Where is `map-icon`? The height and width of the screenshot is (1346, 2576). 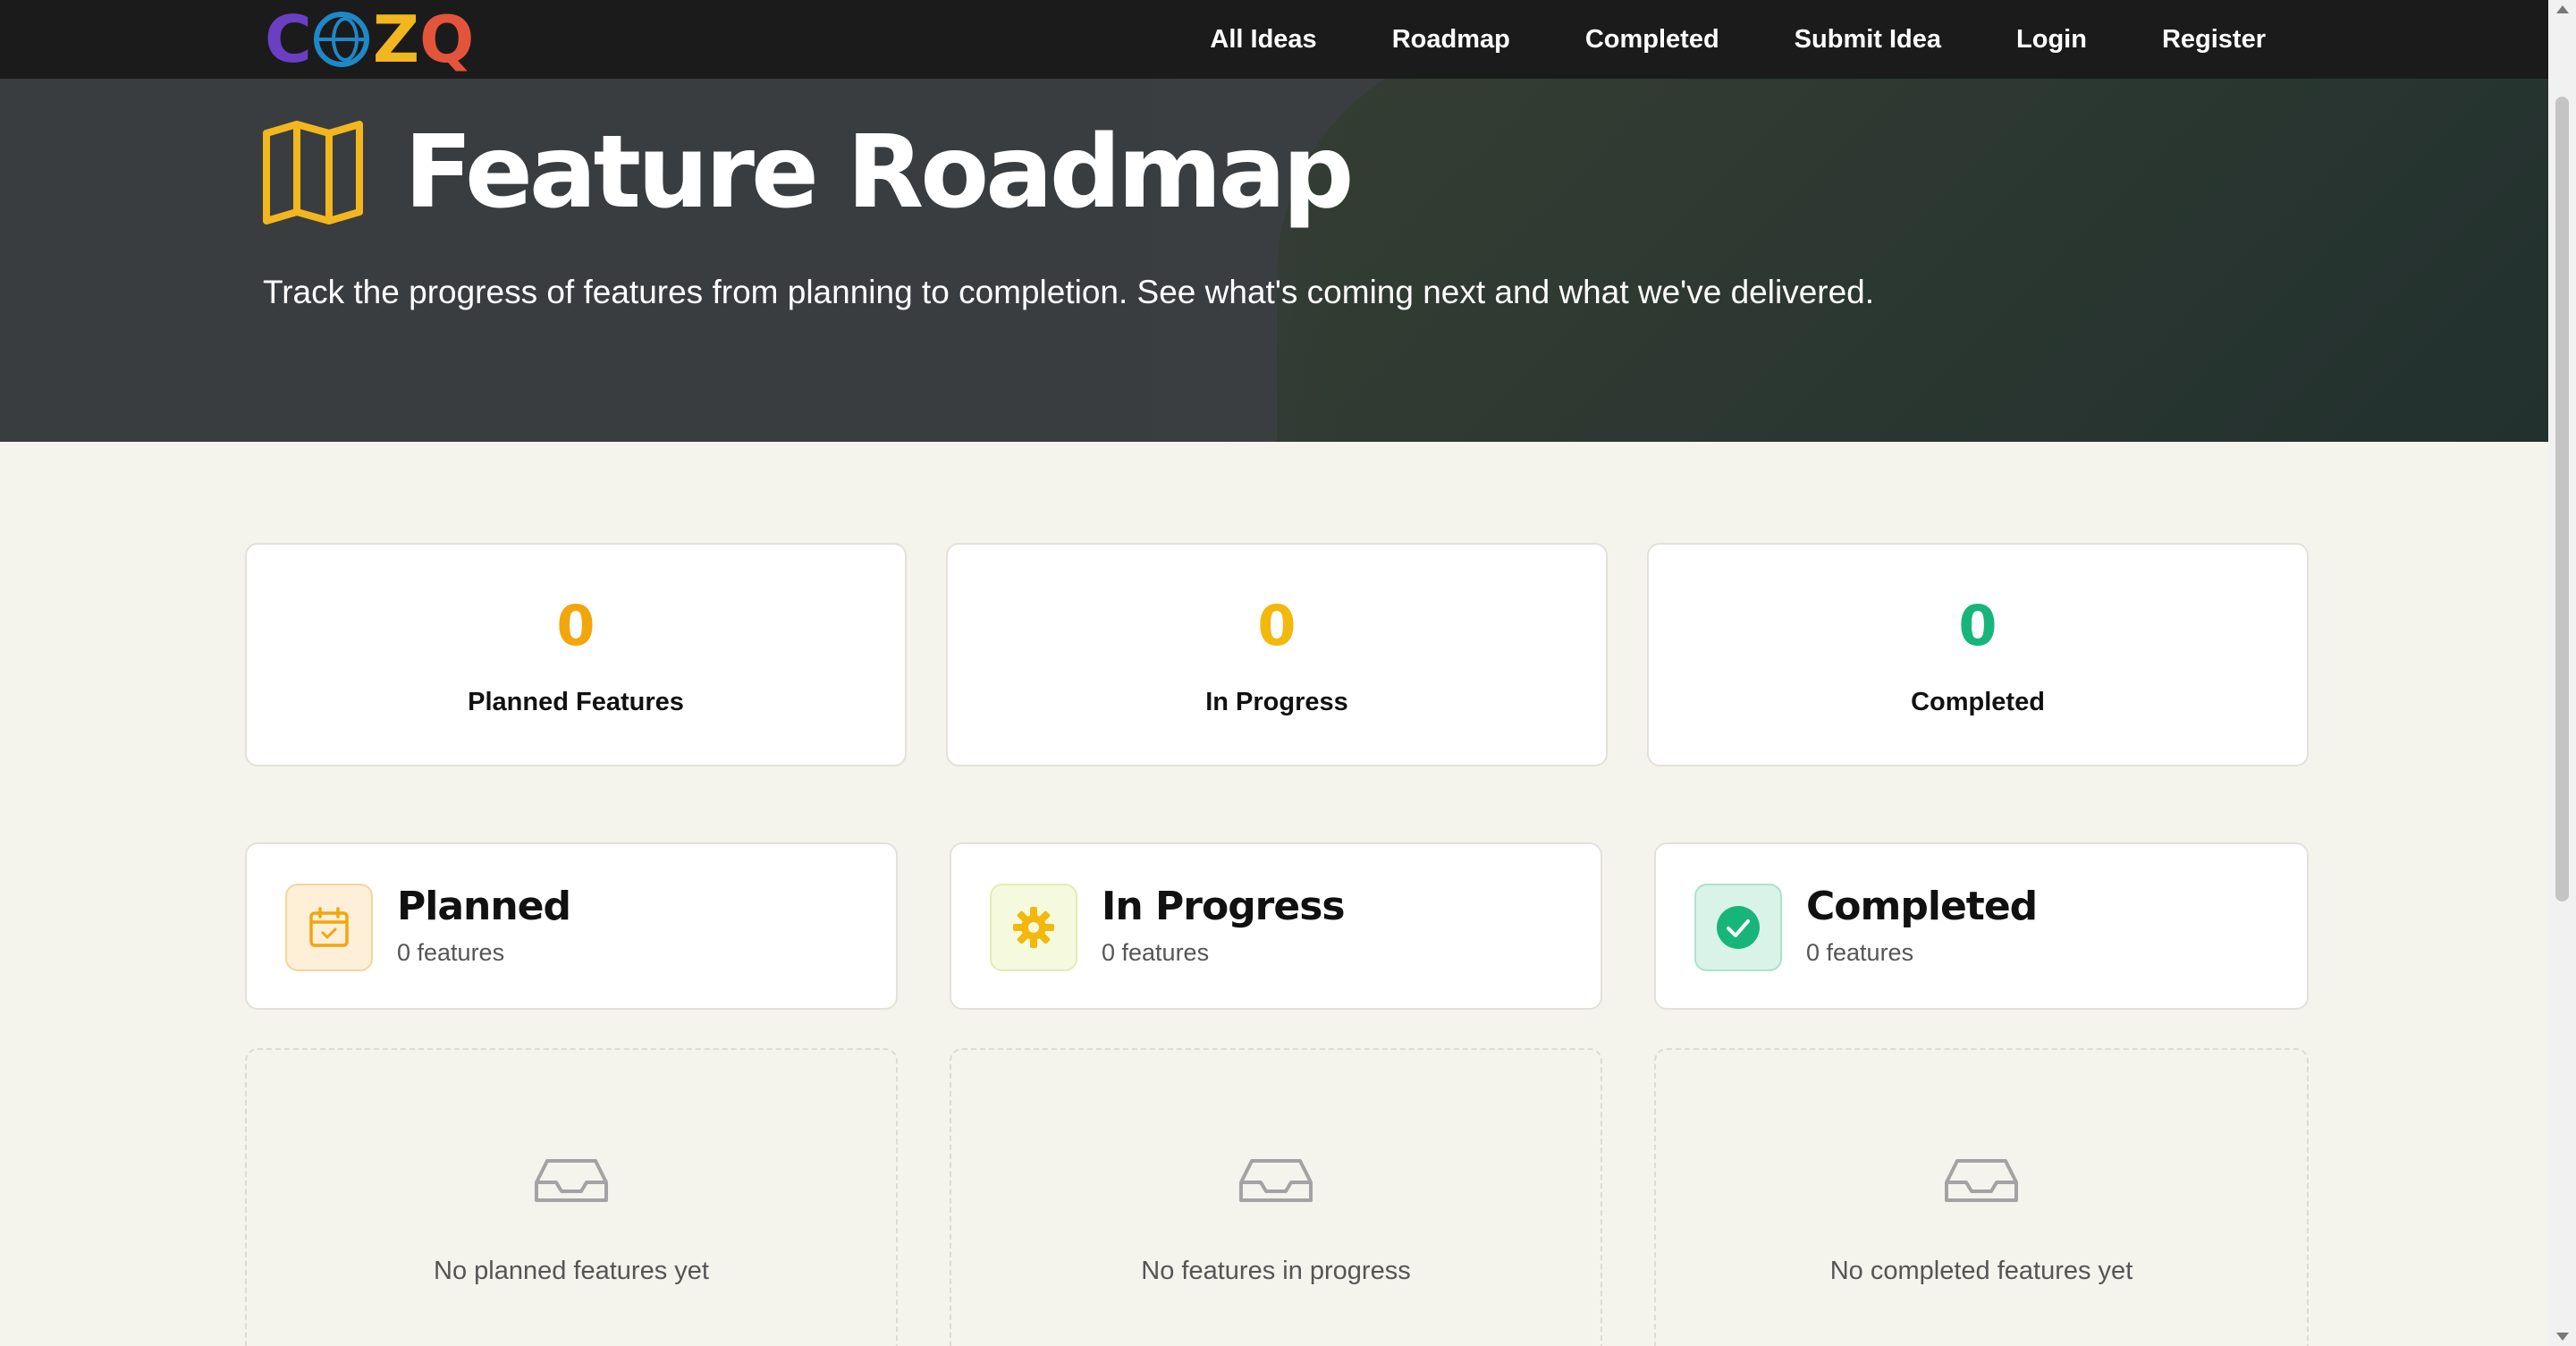
map-icon is located at coordinates (313, 172).